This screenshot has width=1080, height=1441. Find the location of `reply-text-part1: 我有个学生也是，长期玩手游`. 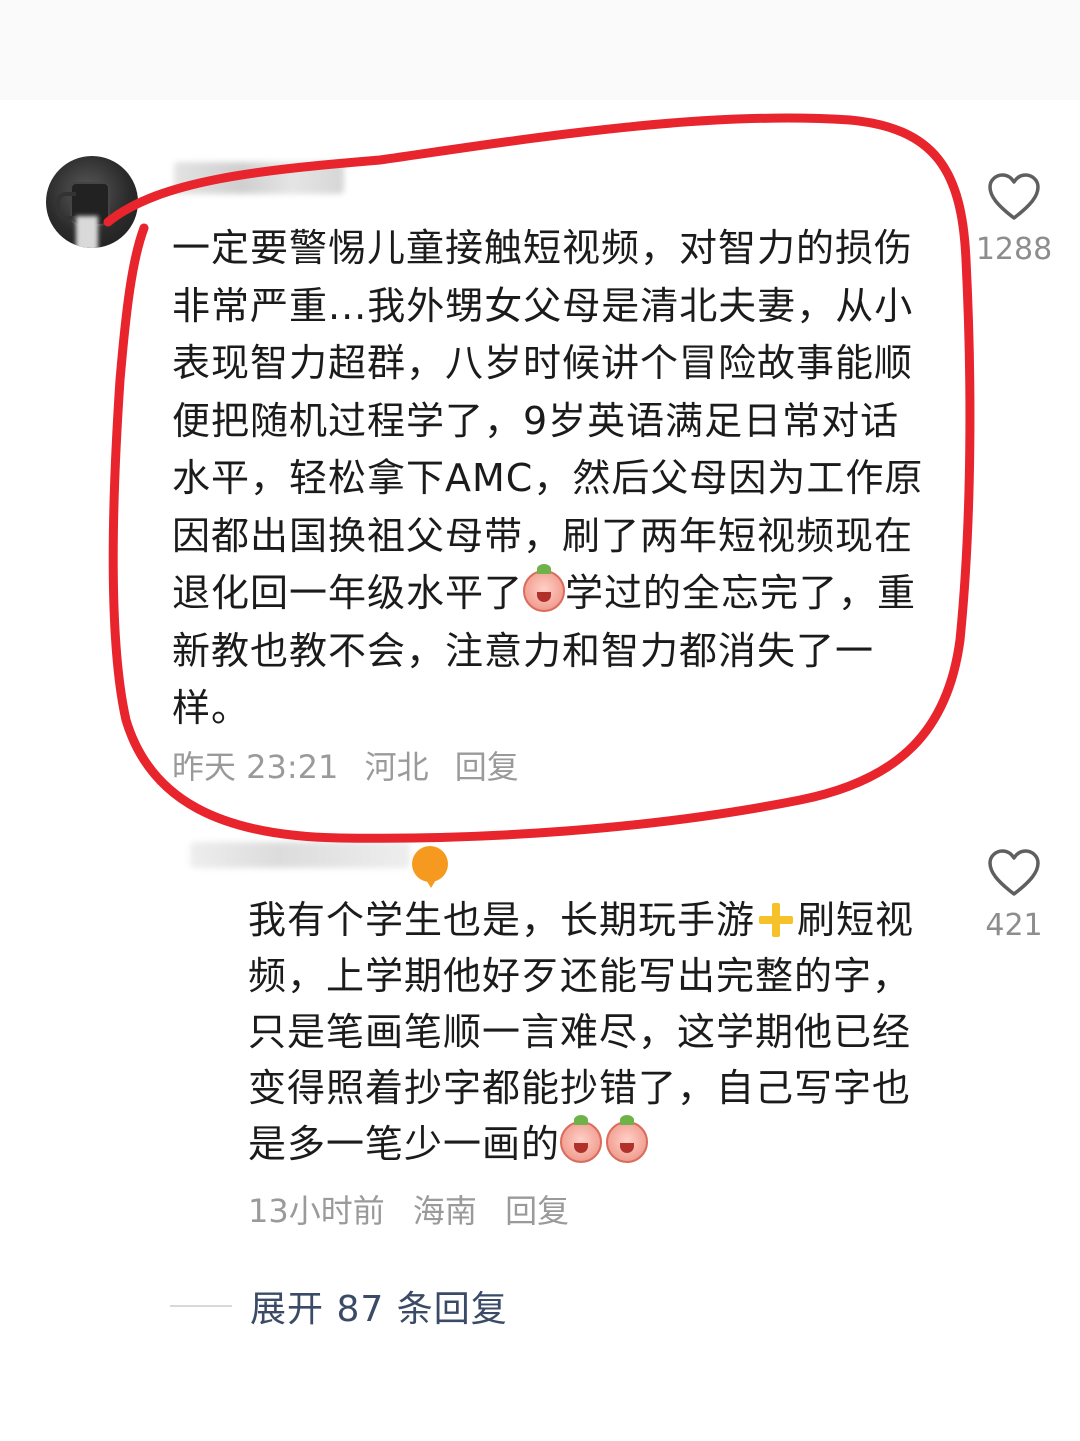

reply-text-part1: 我有个学生也是，长期玩手游 is located at coordinates (502, 920).